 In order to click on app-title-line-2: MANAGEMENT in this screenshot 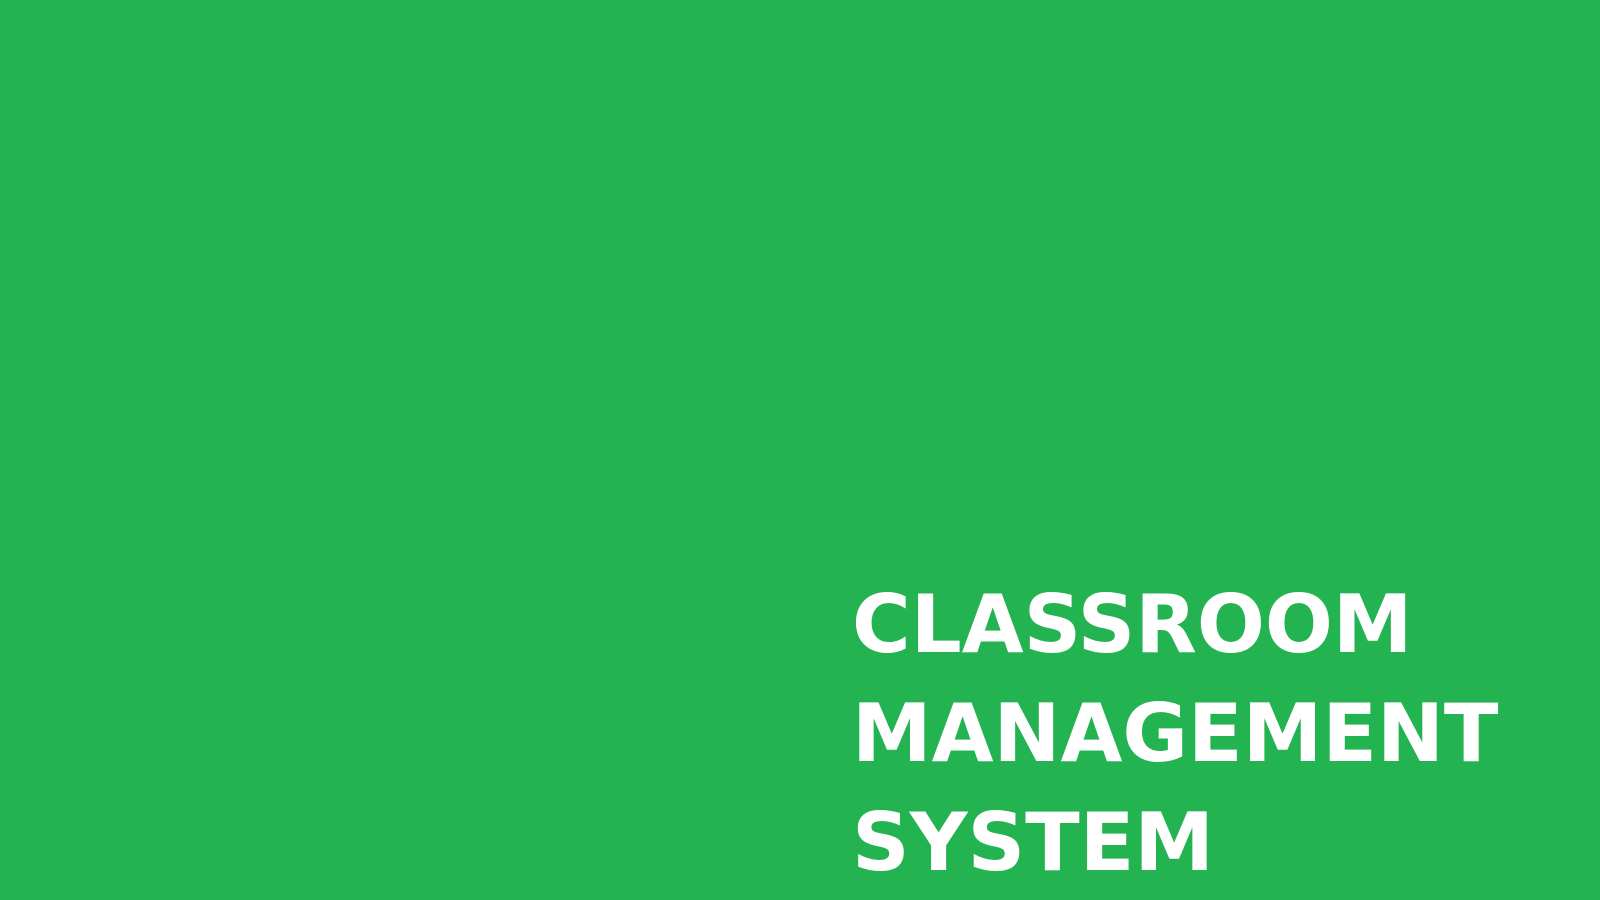, I will do `click(1175, 733)`.